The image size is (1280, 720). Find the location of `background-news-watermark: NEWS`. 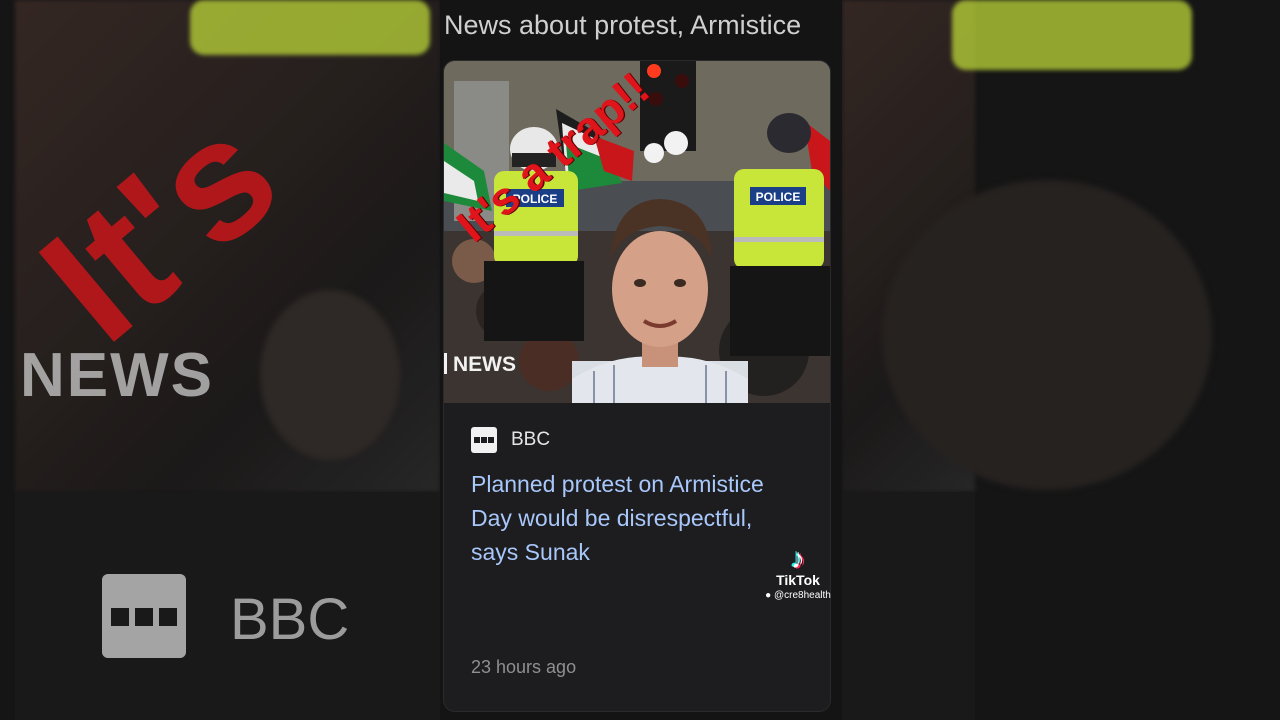

background-news-watermark: NEWS is located at coordinates (117, 375).